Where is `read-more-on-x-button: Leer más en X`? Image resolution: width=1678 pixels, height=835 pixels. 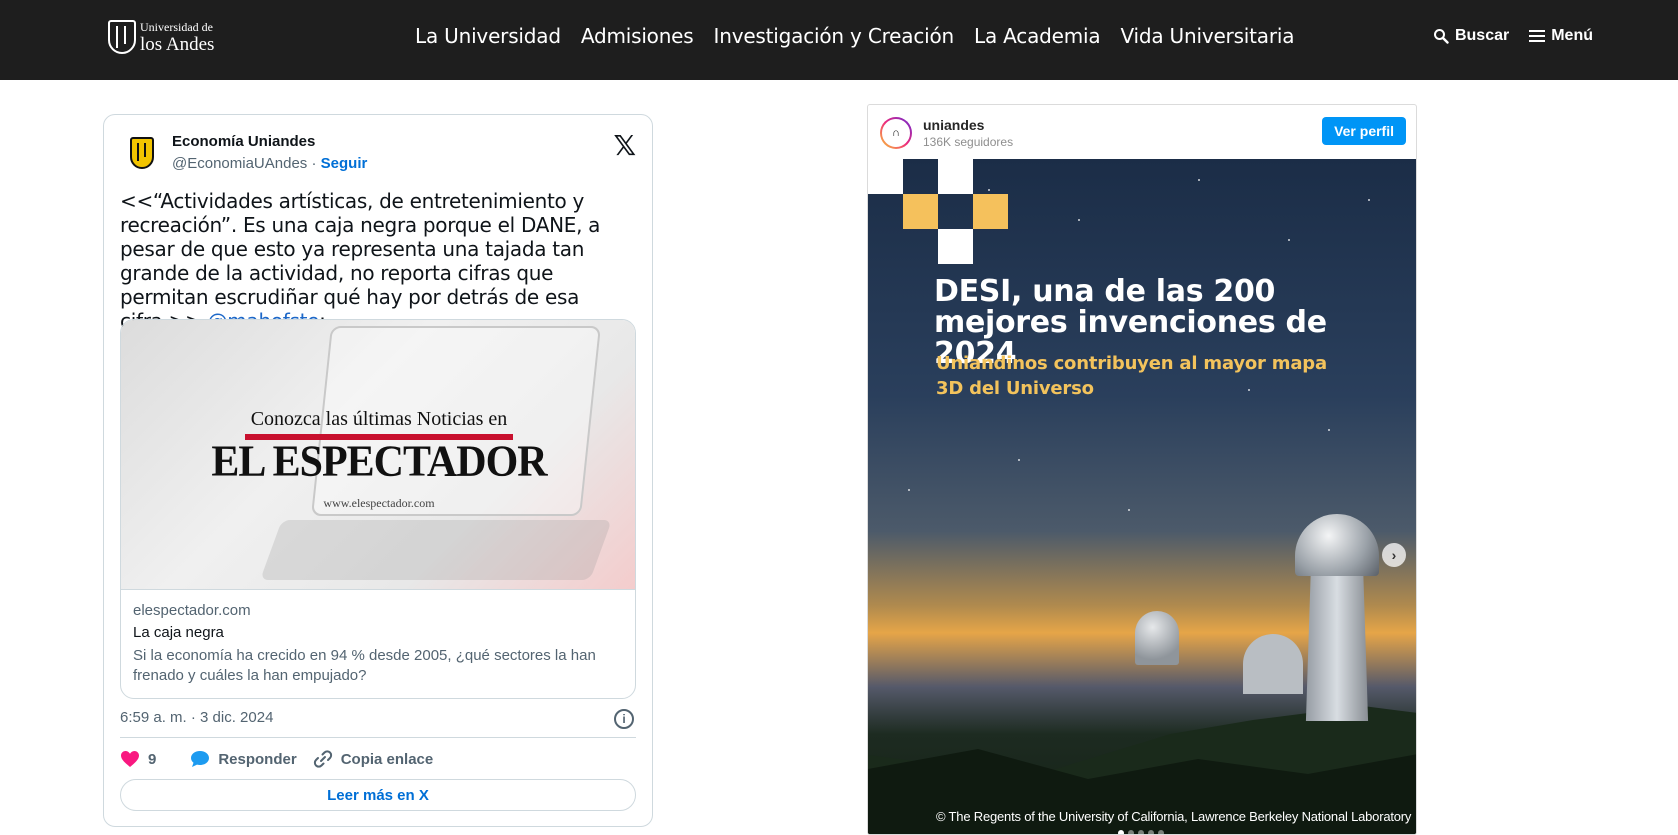 read-more-on-x-button: Leer más en X is located at coordinates (378, 795).